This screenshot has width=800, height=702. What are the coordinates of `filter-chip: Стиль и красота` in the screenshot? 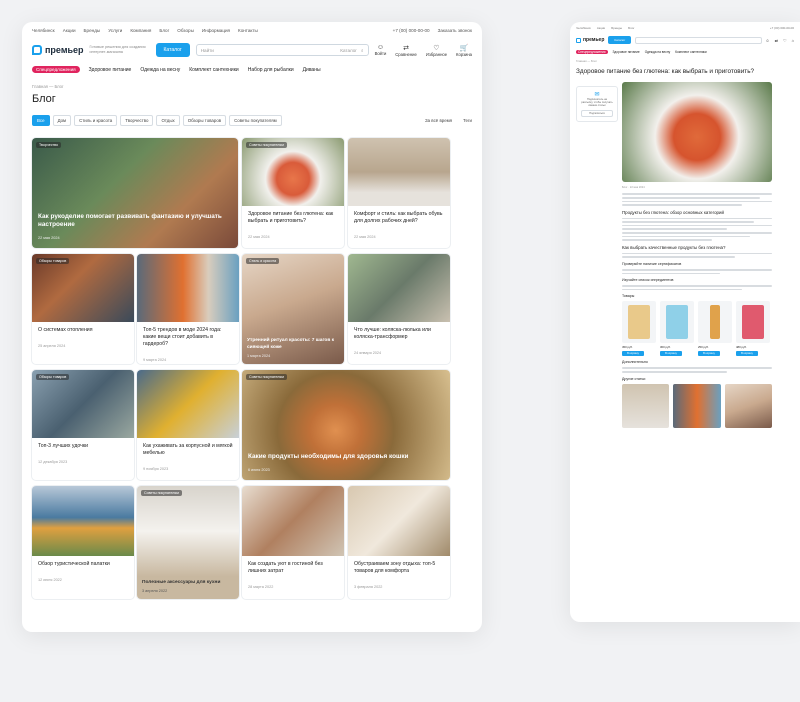 It's located at (96, 120).